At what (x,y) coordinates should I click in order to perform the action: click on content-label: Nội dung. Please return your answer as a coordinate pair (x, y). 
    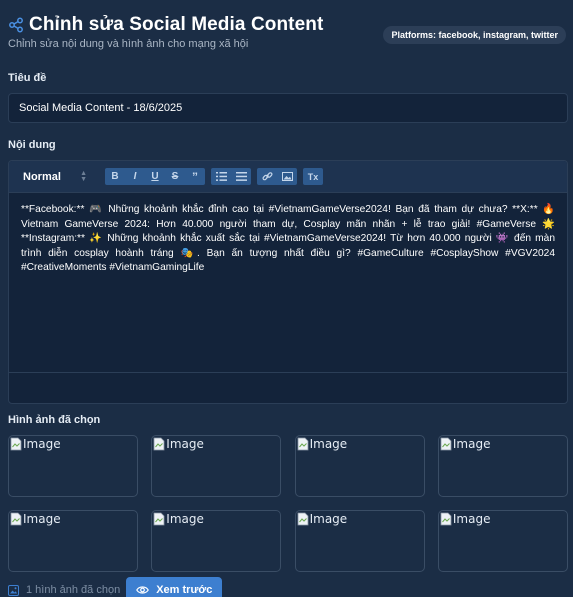
    Looking at the image, I should click on (32, 145).